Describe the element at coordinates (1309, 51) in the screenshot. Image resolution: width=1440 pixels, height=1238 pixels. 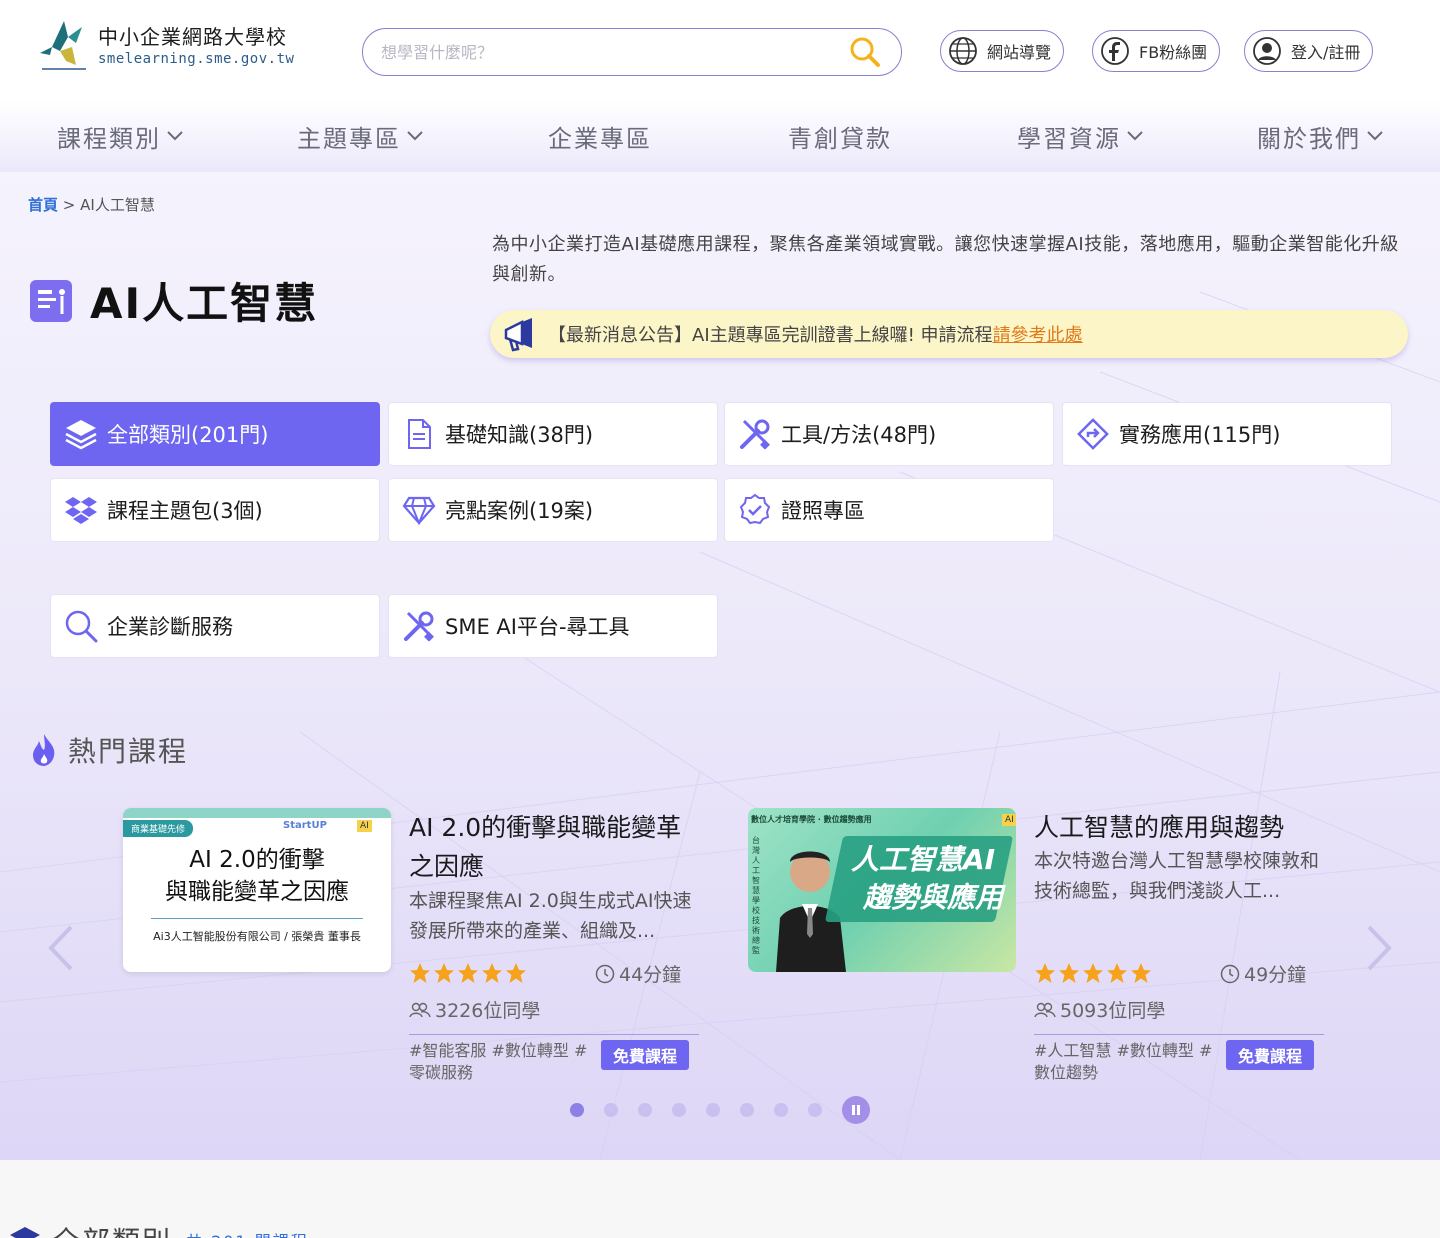
I see `login-button: 登入/註冊` at that location.